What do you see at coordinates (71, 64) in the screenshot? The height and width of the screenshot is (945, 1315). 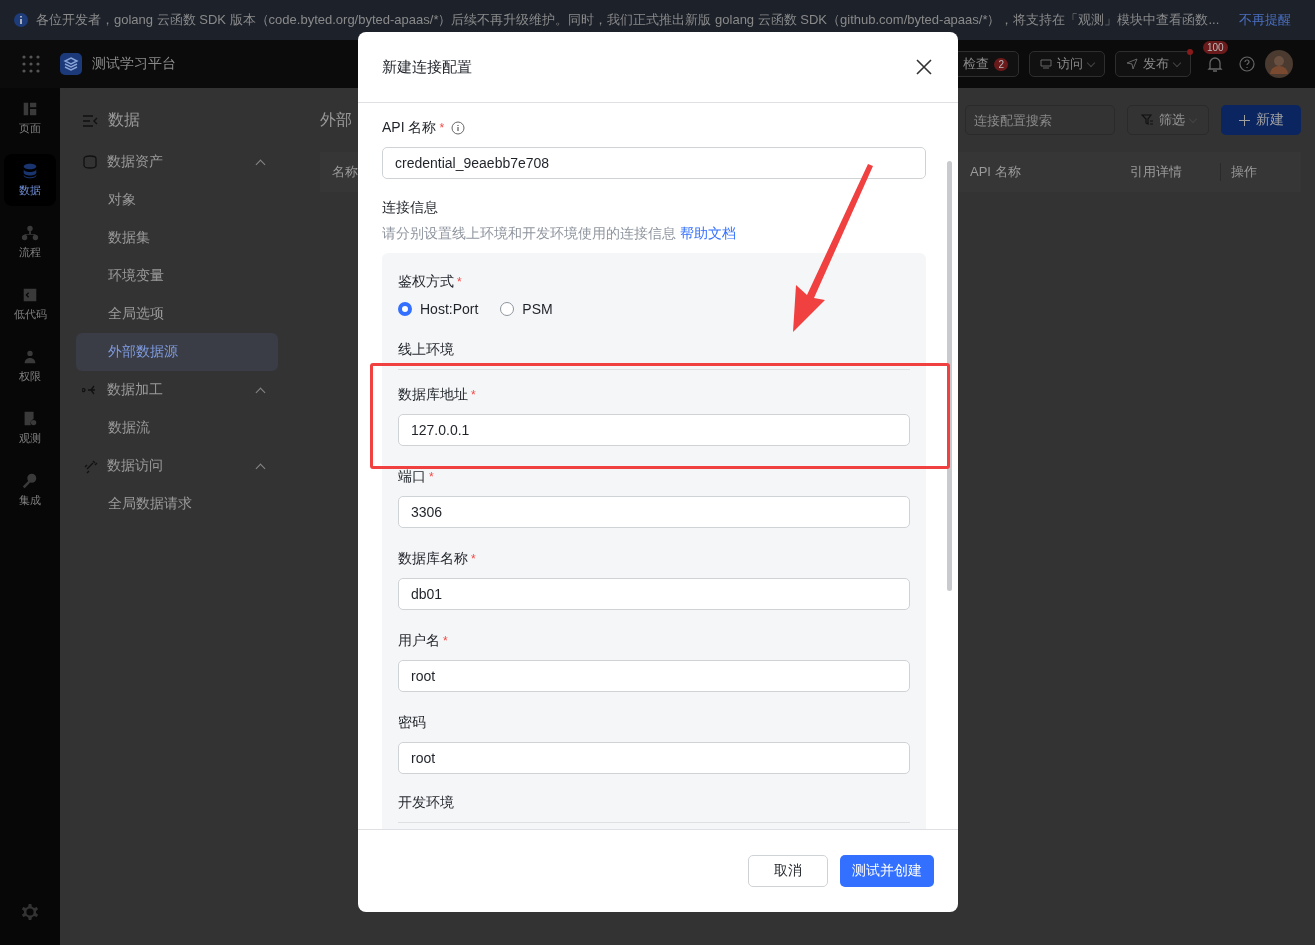 I see `app-logo-icon` at bounding box center [71, 64].